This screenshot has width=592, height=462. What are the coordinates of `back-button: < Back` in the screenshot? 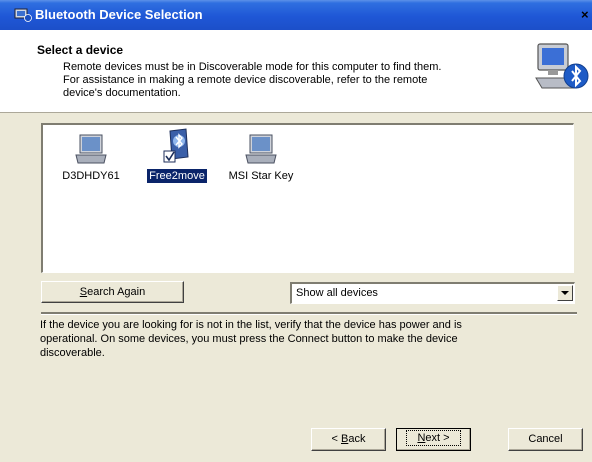 It's located at (348, 439).